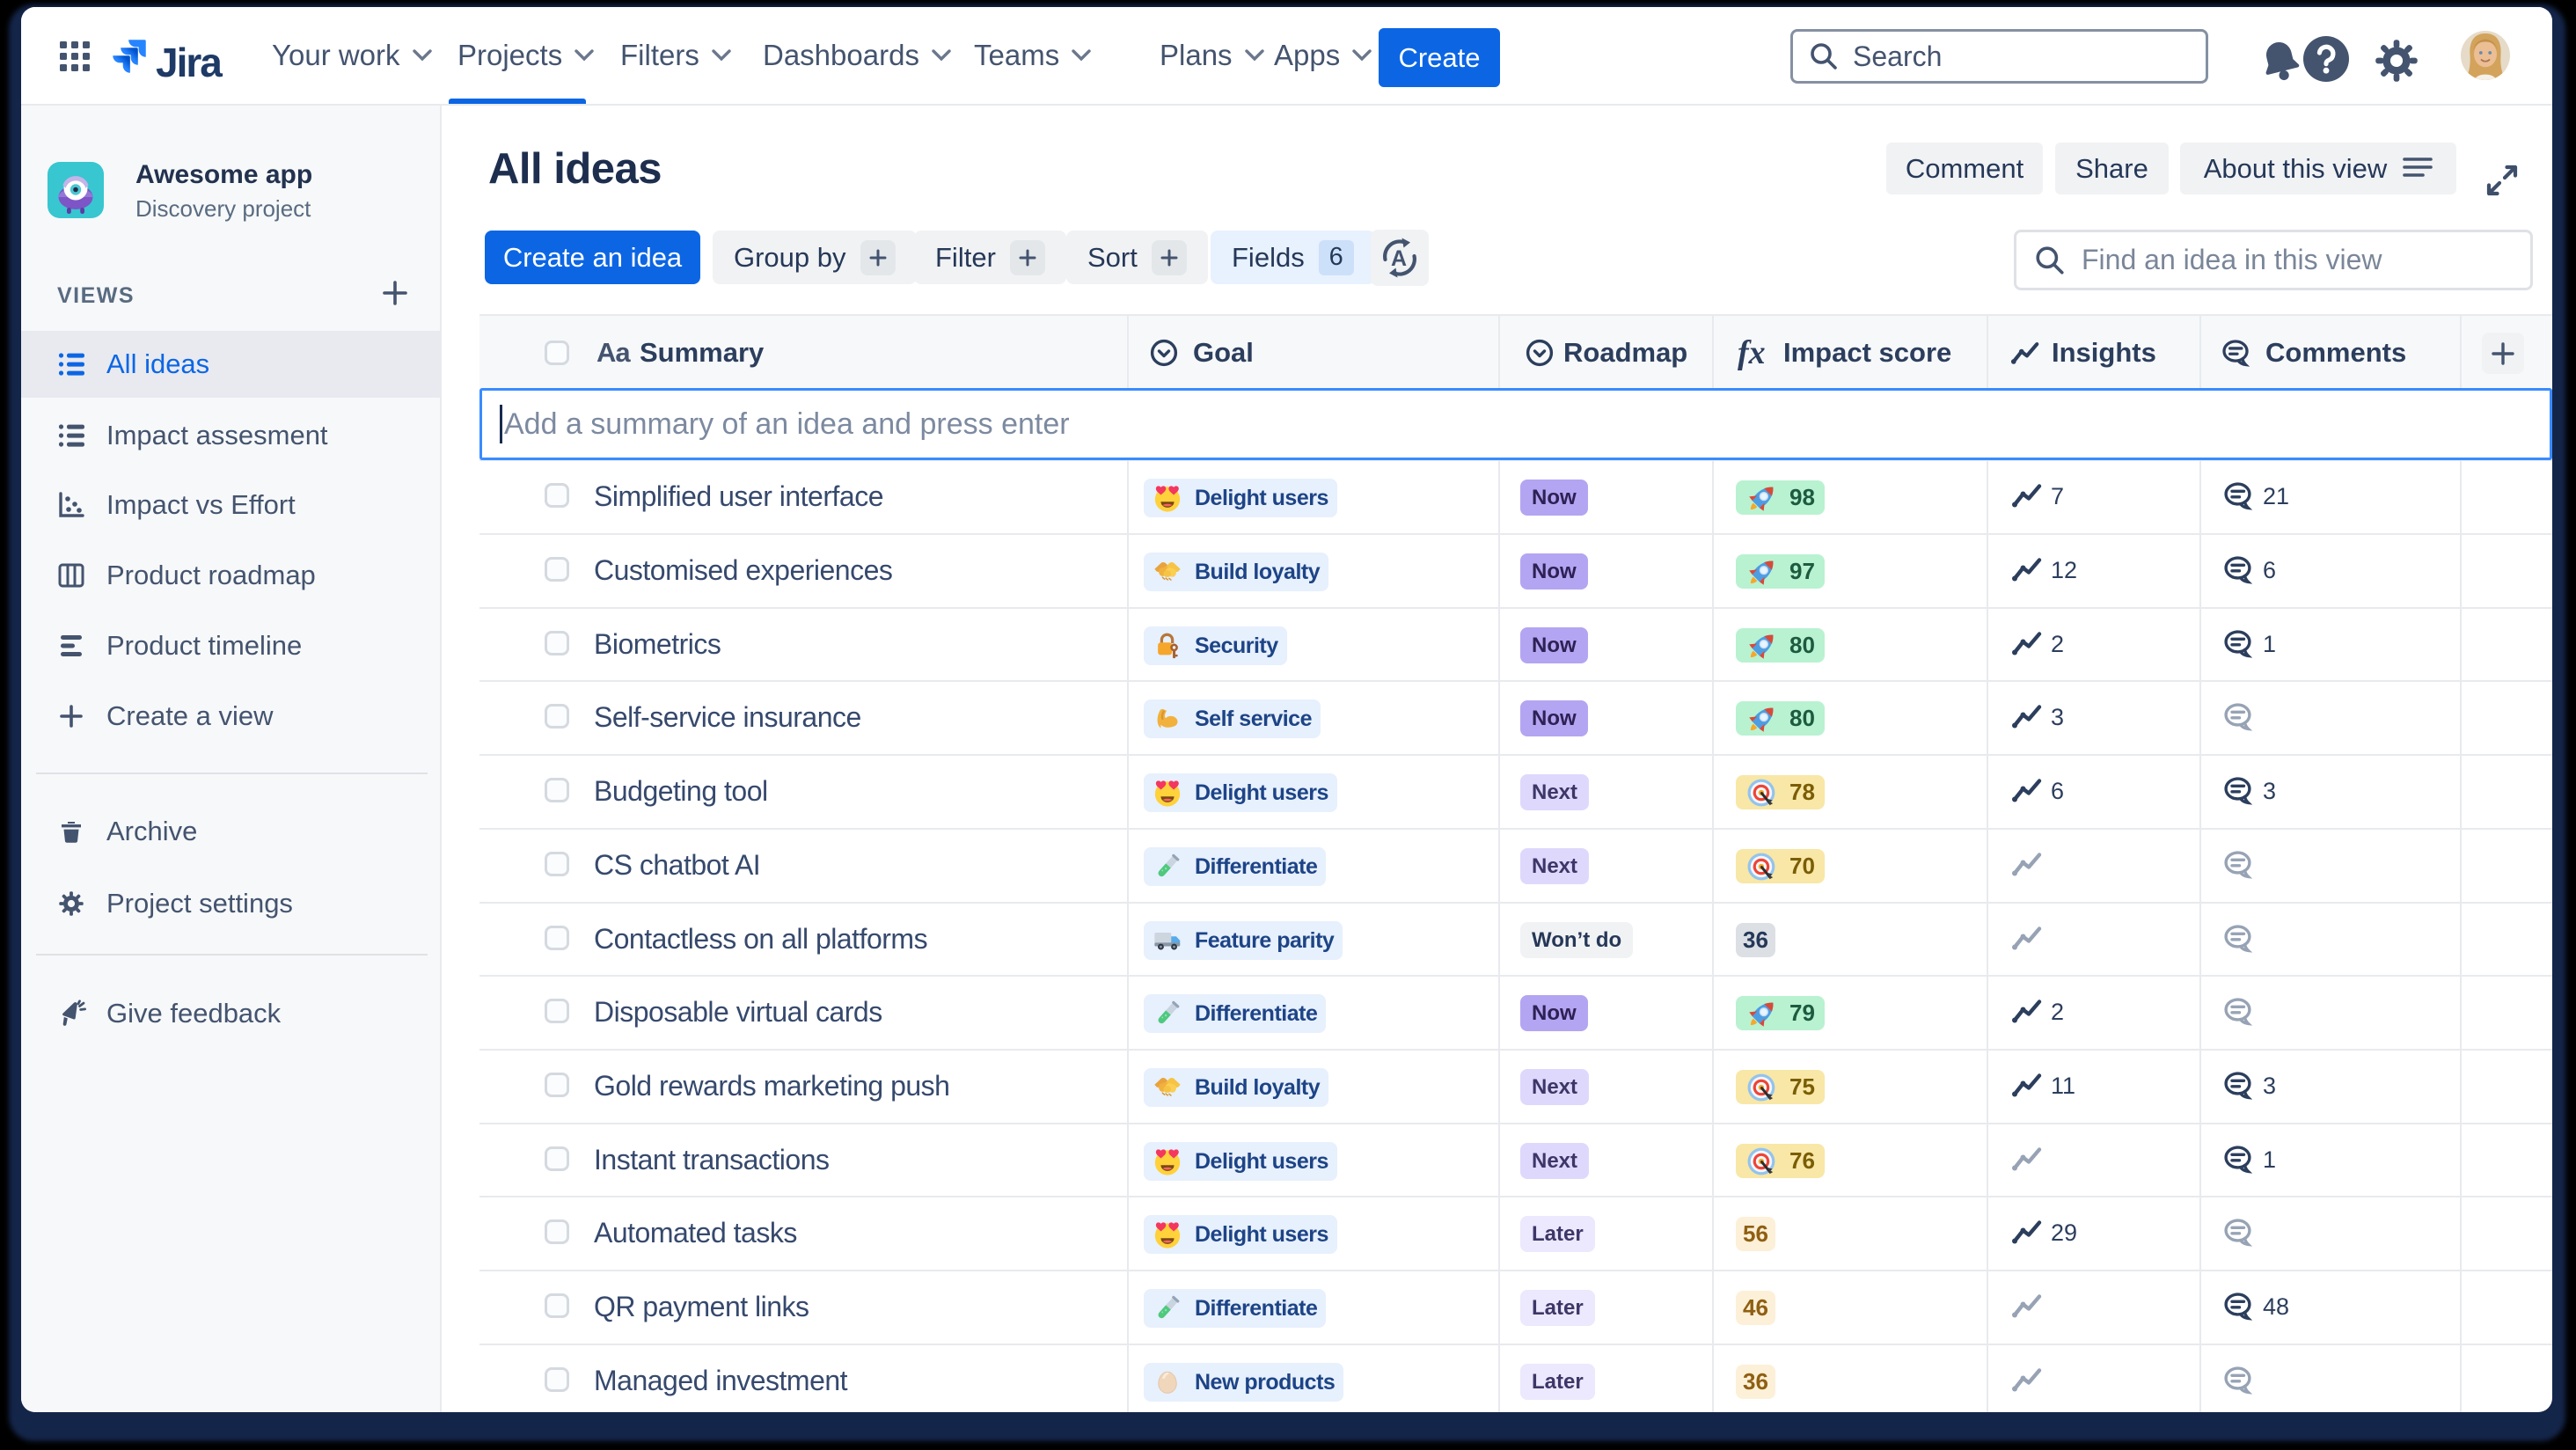 Image resolution: width=2576 pixels, height=1450 pixels. Describe the element at coordinates (1399, 258) in the screenshot. I see `svg-text: A` at that location.